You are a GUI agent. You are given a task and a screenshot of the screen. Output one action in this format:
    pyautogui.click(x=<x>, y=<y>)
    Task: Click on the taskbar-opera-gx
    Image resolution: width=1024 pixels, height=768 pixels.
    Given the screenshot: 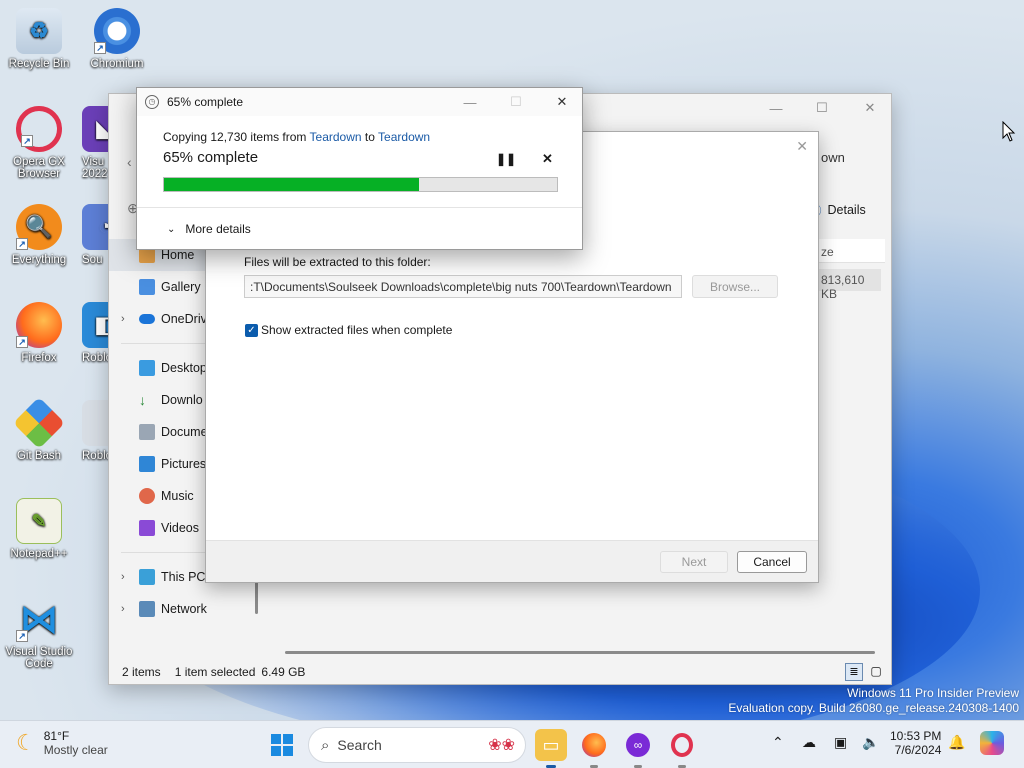 What is the action you would take?
    pyautogui.click(x=682, y=745)
    